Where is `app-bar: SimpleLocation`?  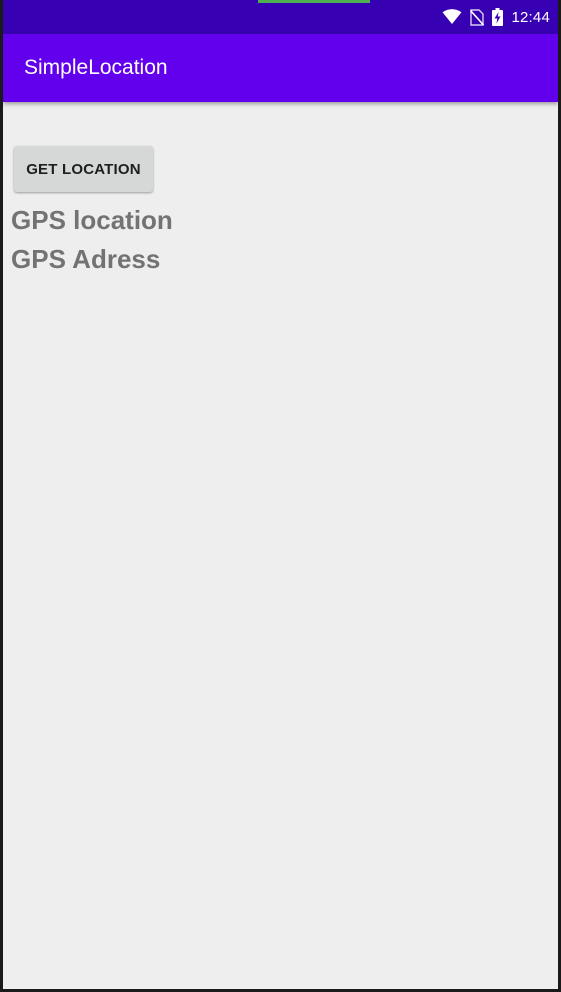 app-bar: SimpleLocation is located at coordinates (280, 68).